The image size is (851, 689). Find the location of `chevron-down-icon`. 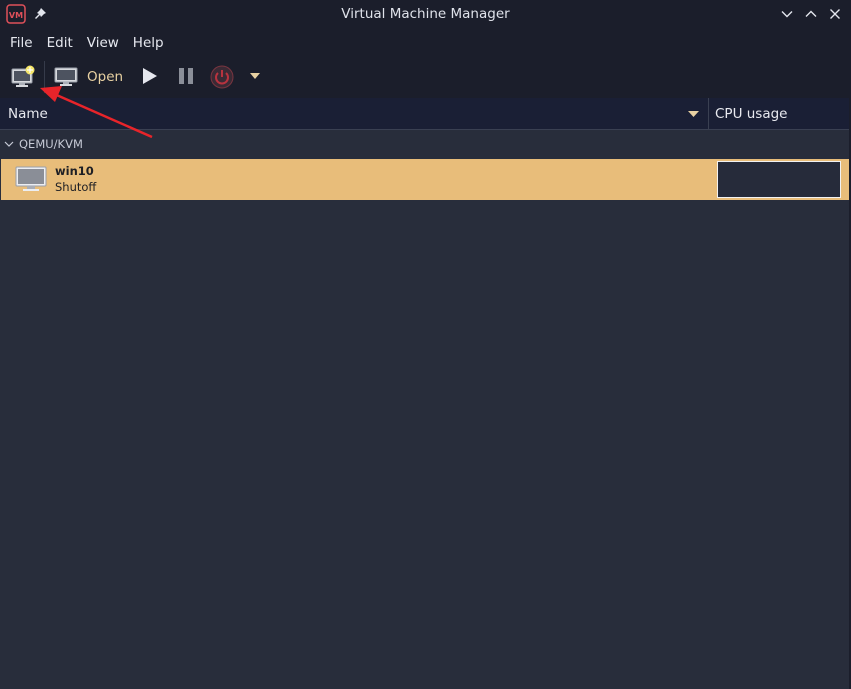

chevron-down-icon is located at coordinates (9, 144).